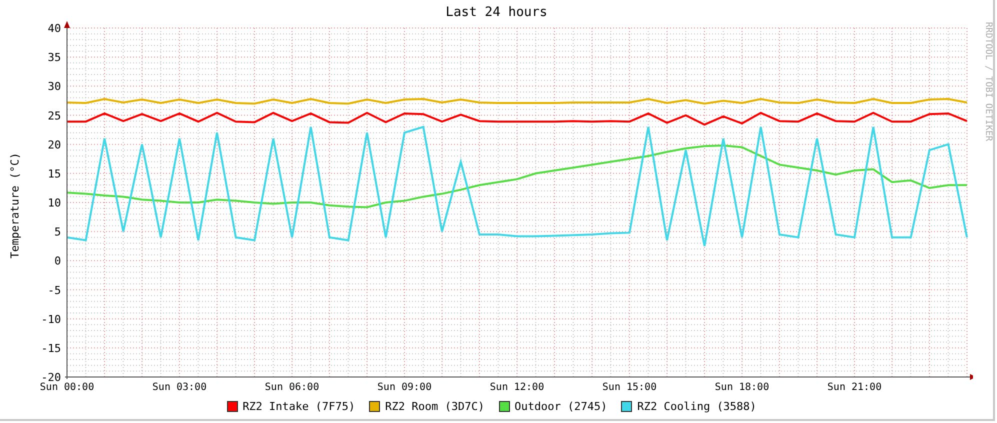  Describe the element at coordinates (51, 377) in the screenshot. I see `y-tick-label: -20` at that location.